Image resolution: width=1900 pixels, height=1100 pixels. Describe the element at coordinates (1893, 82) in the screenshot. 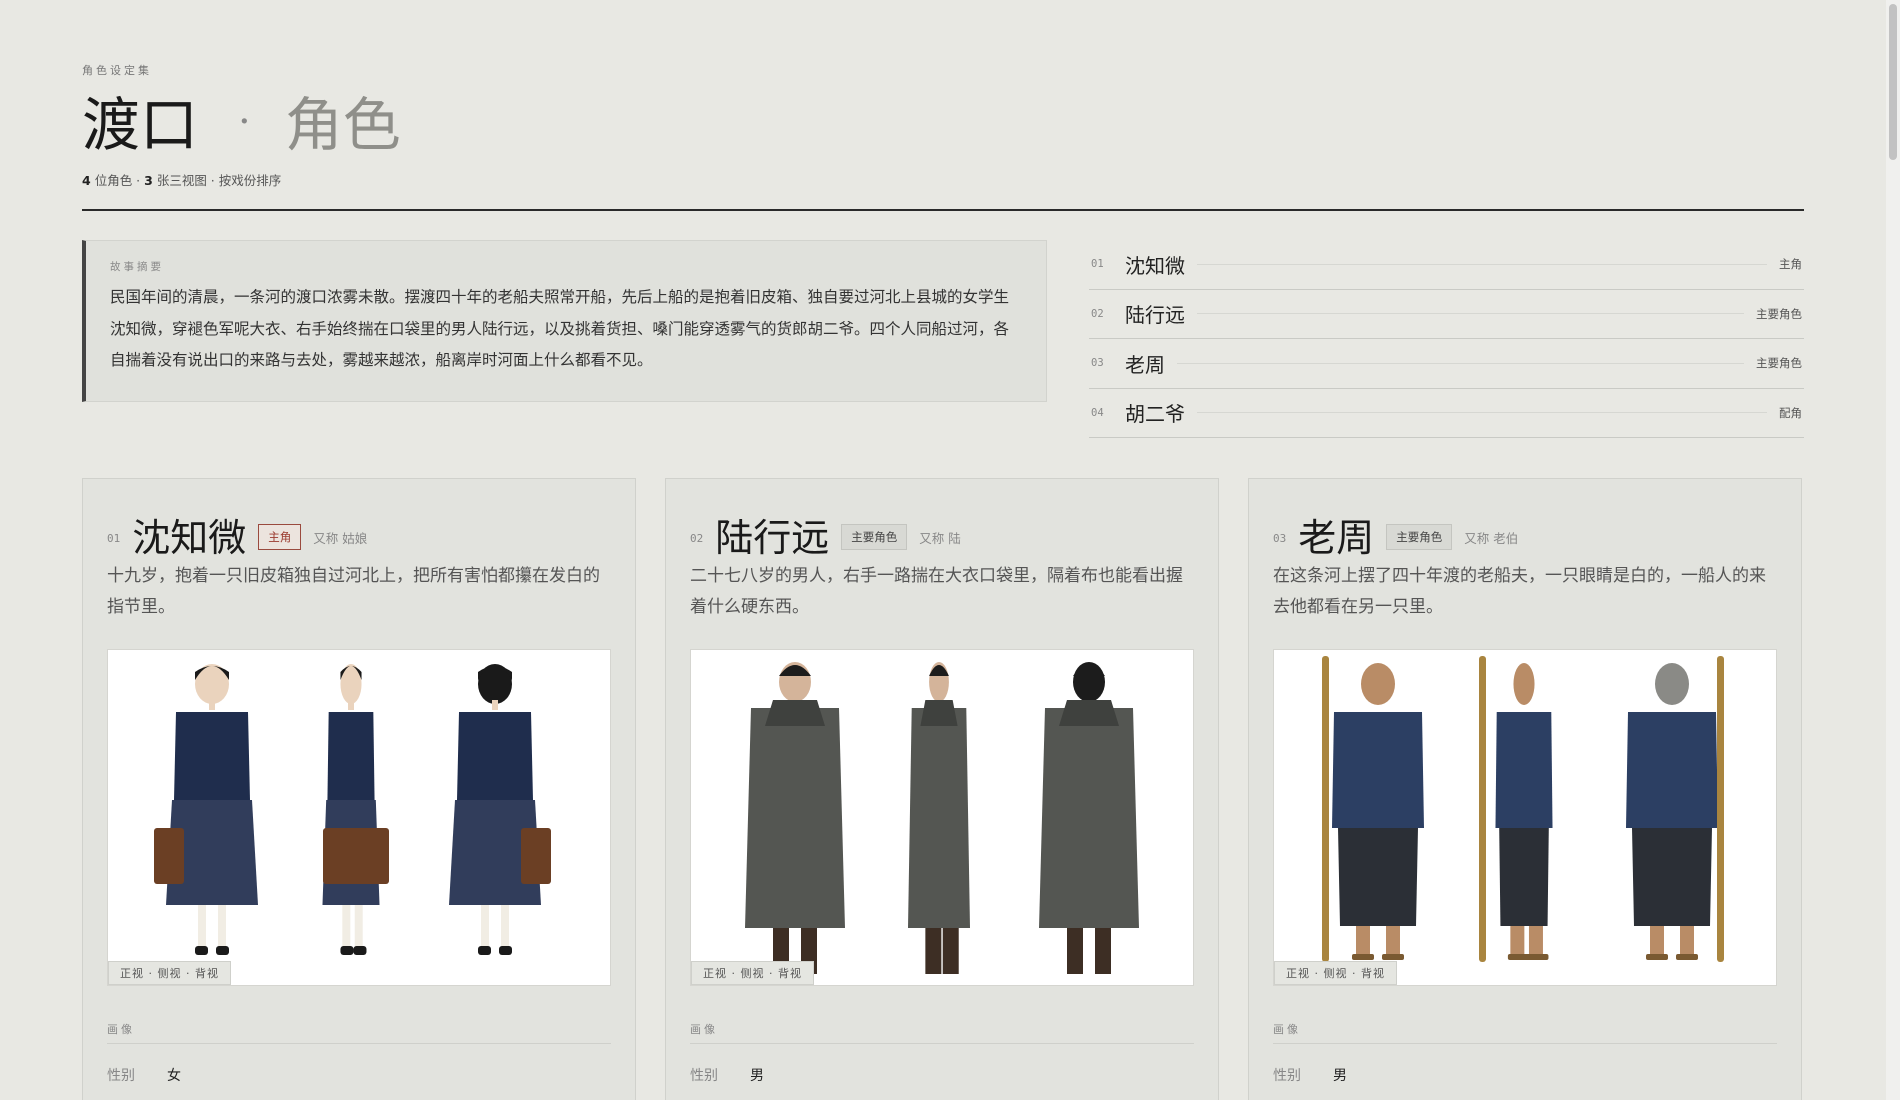

I see `scrollbar-thumb` at that location.